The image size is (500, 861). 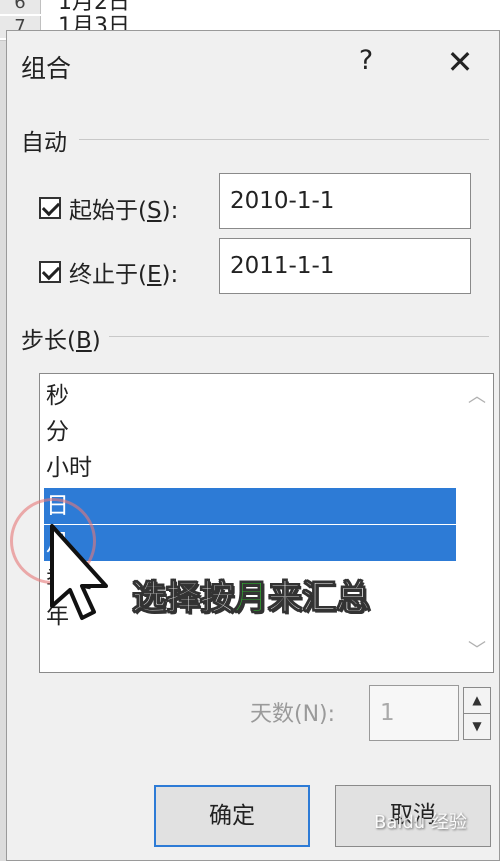 I want to click on list-item-hour: 小时, so click(x=250, y=468).